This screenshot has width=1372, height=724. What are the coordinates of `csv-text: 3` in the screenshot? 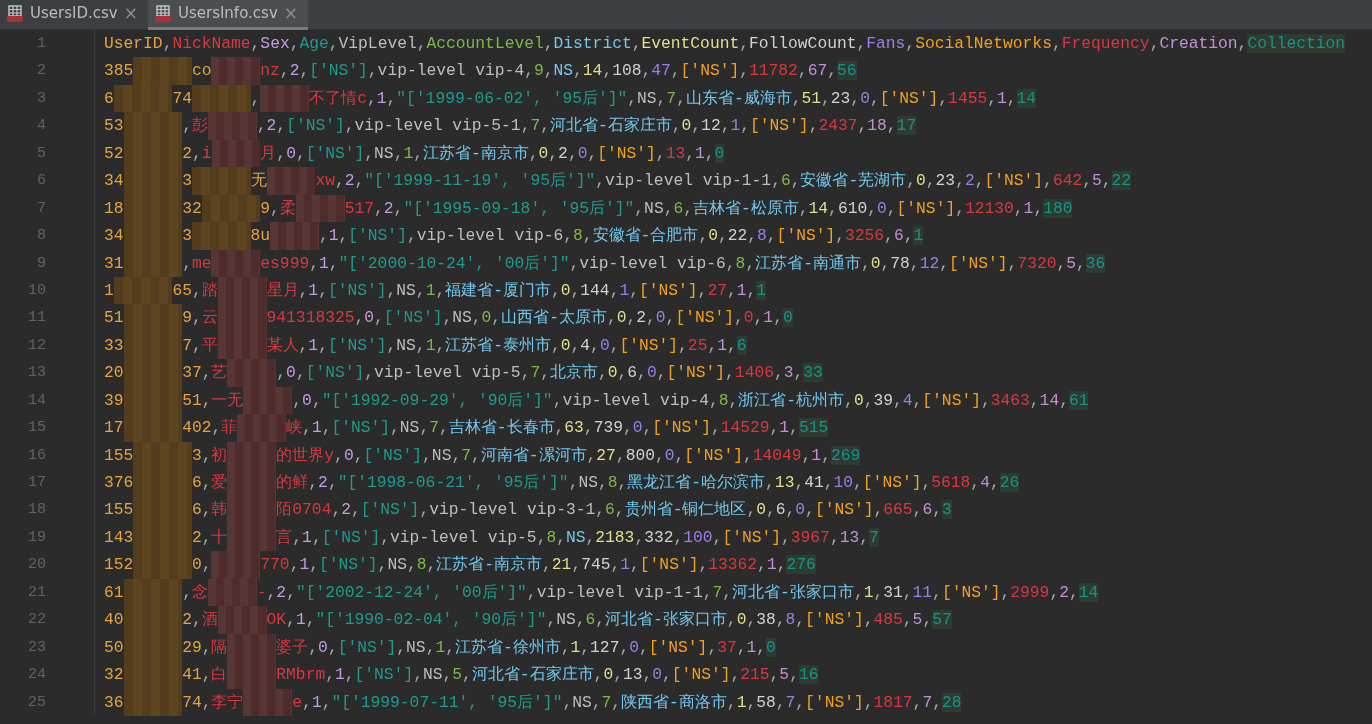 It's located at (187, 181).